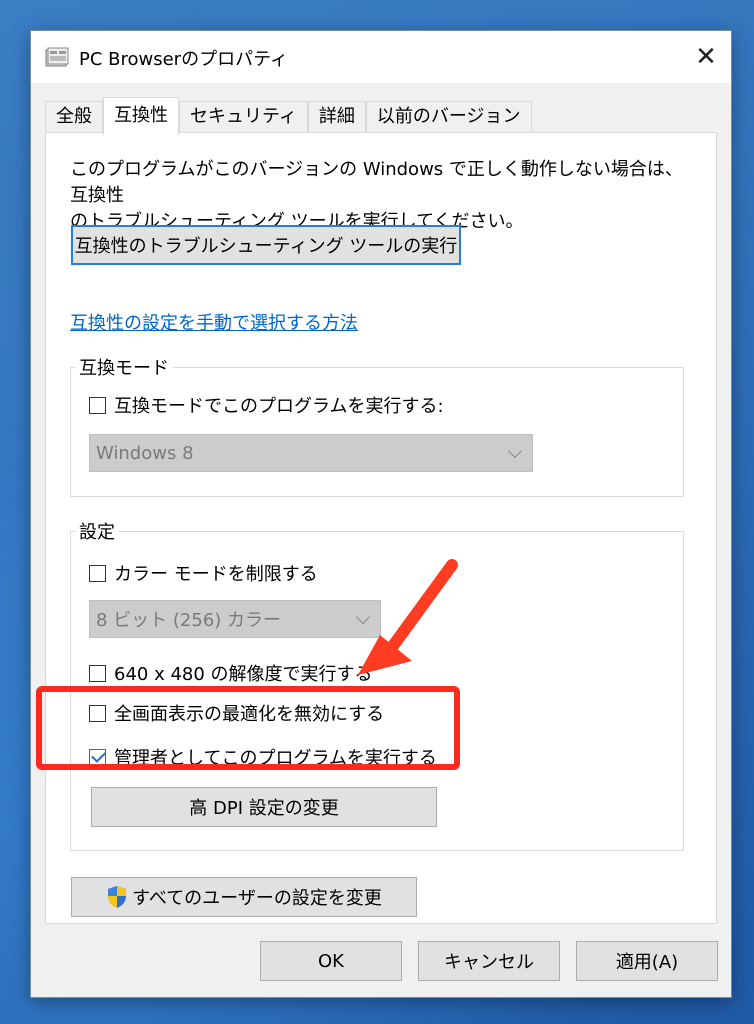 This screenshot has width=754, height=1024. I want to click on compat-mode-checkbox-label: 互換モードでこのプログラムを実行する:, so click(279, 406).